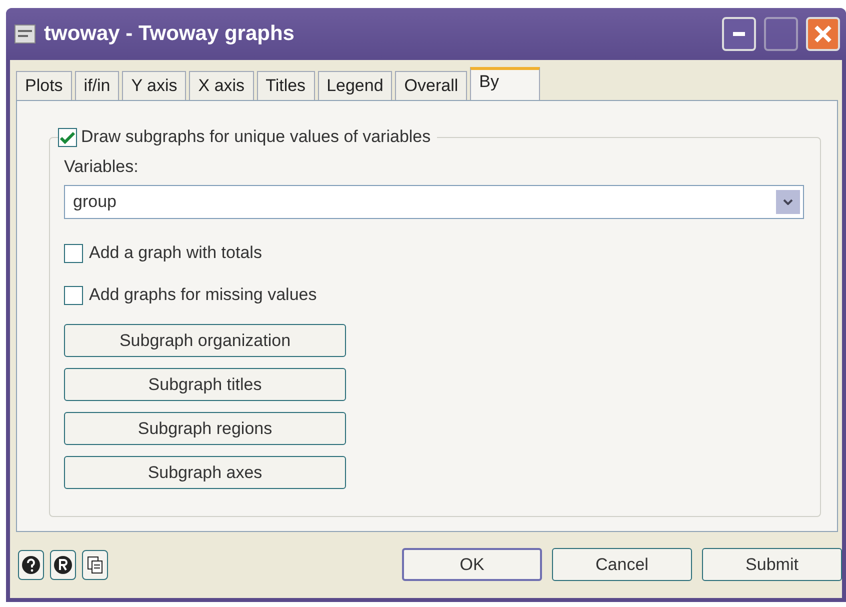  What do you see at coordinates (434, 202) in the screenshot?
I see `variables-combobox: group` at bounding box center [434, 202].